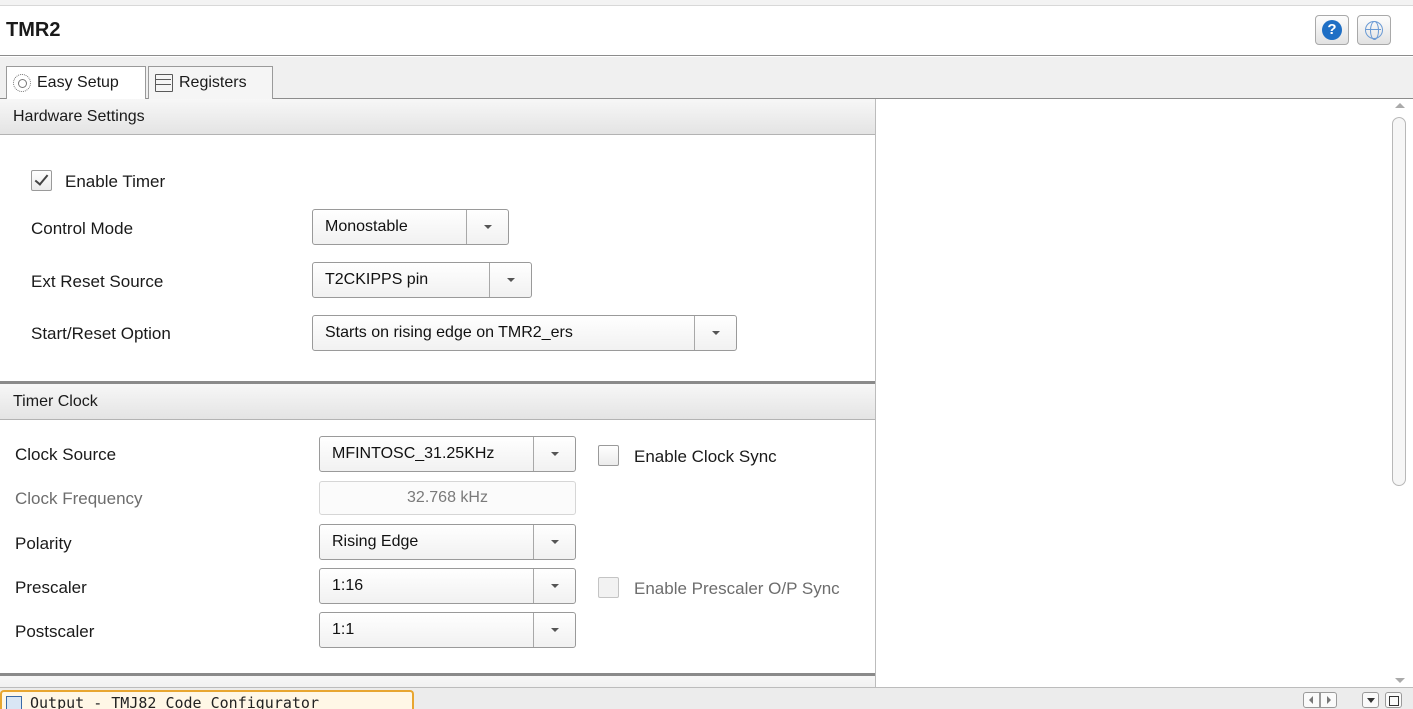 This screenshot has height=709, width=1413. What do you see at coordinates (375, 541) in the screenshot?
I see `polarity-value: Rising Edge` at bounding box center [375, 541].